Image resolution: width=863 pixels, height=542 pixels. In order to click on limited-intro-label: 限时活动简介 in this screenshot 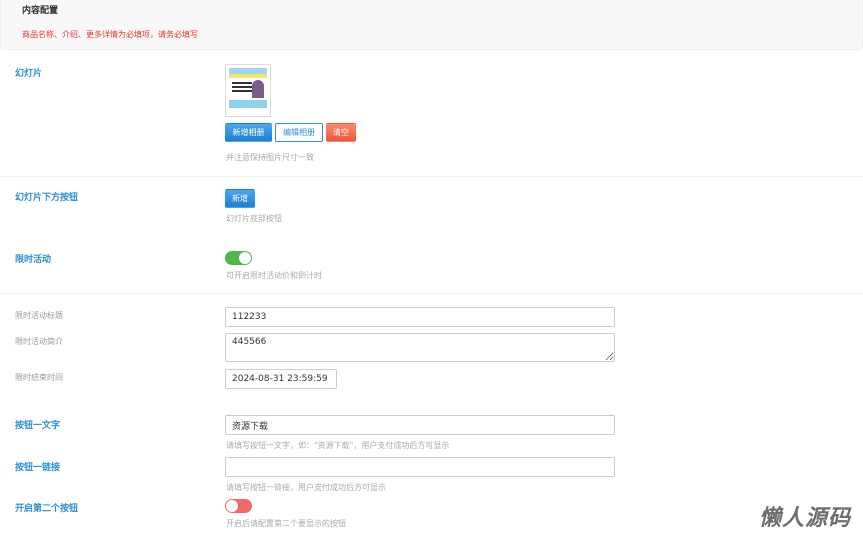, I will do `click(39, 341)`.